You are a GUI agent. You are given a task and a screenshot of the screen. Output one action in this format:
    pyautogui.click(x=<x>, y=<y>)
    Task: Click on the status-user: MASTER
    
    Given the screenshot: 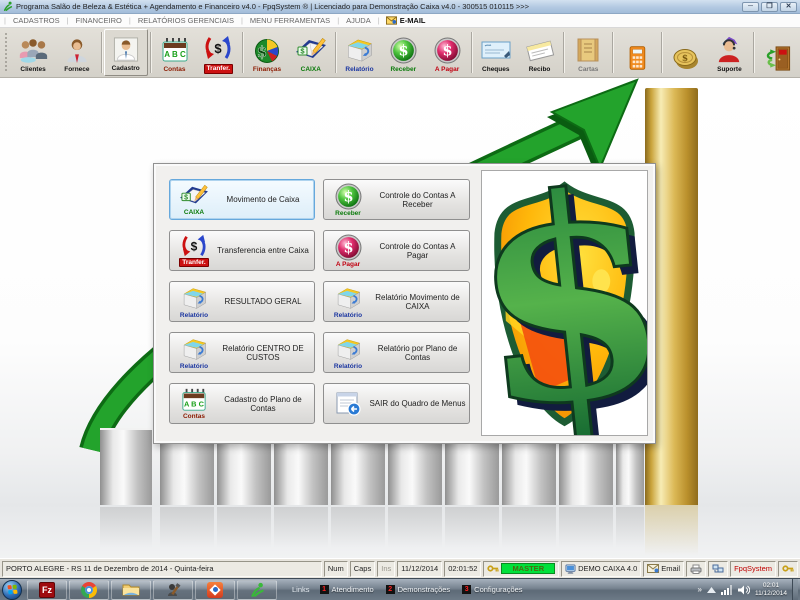 What is the action you would take?
    pyautogui.click(x=521, y=568)
    